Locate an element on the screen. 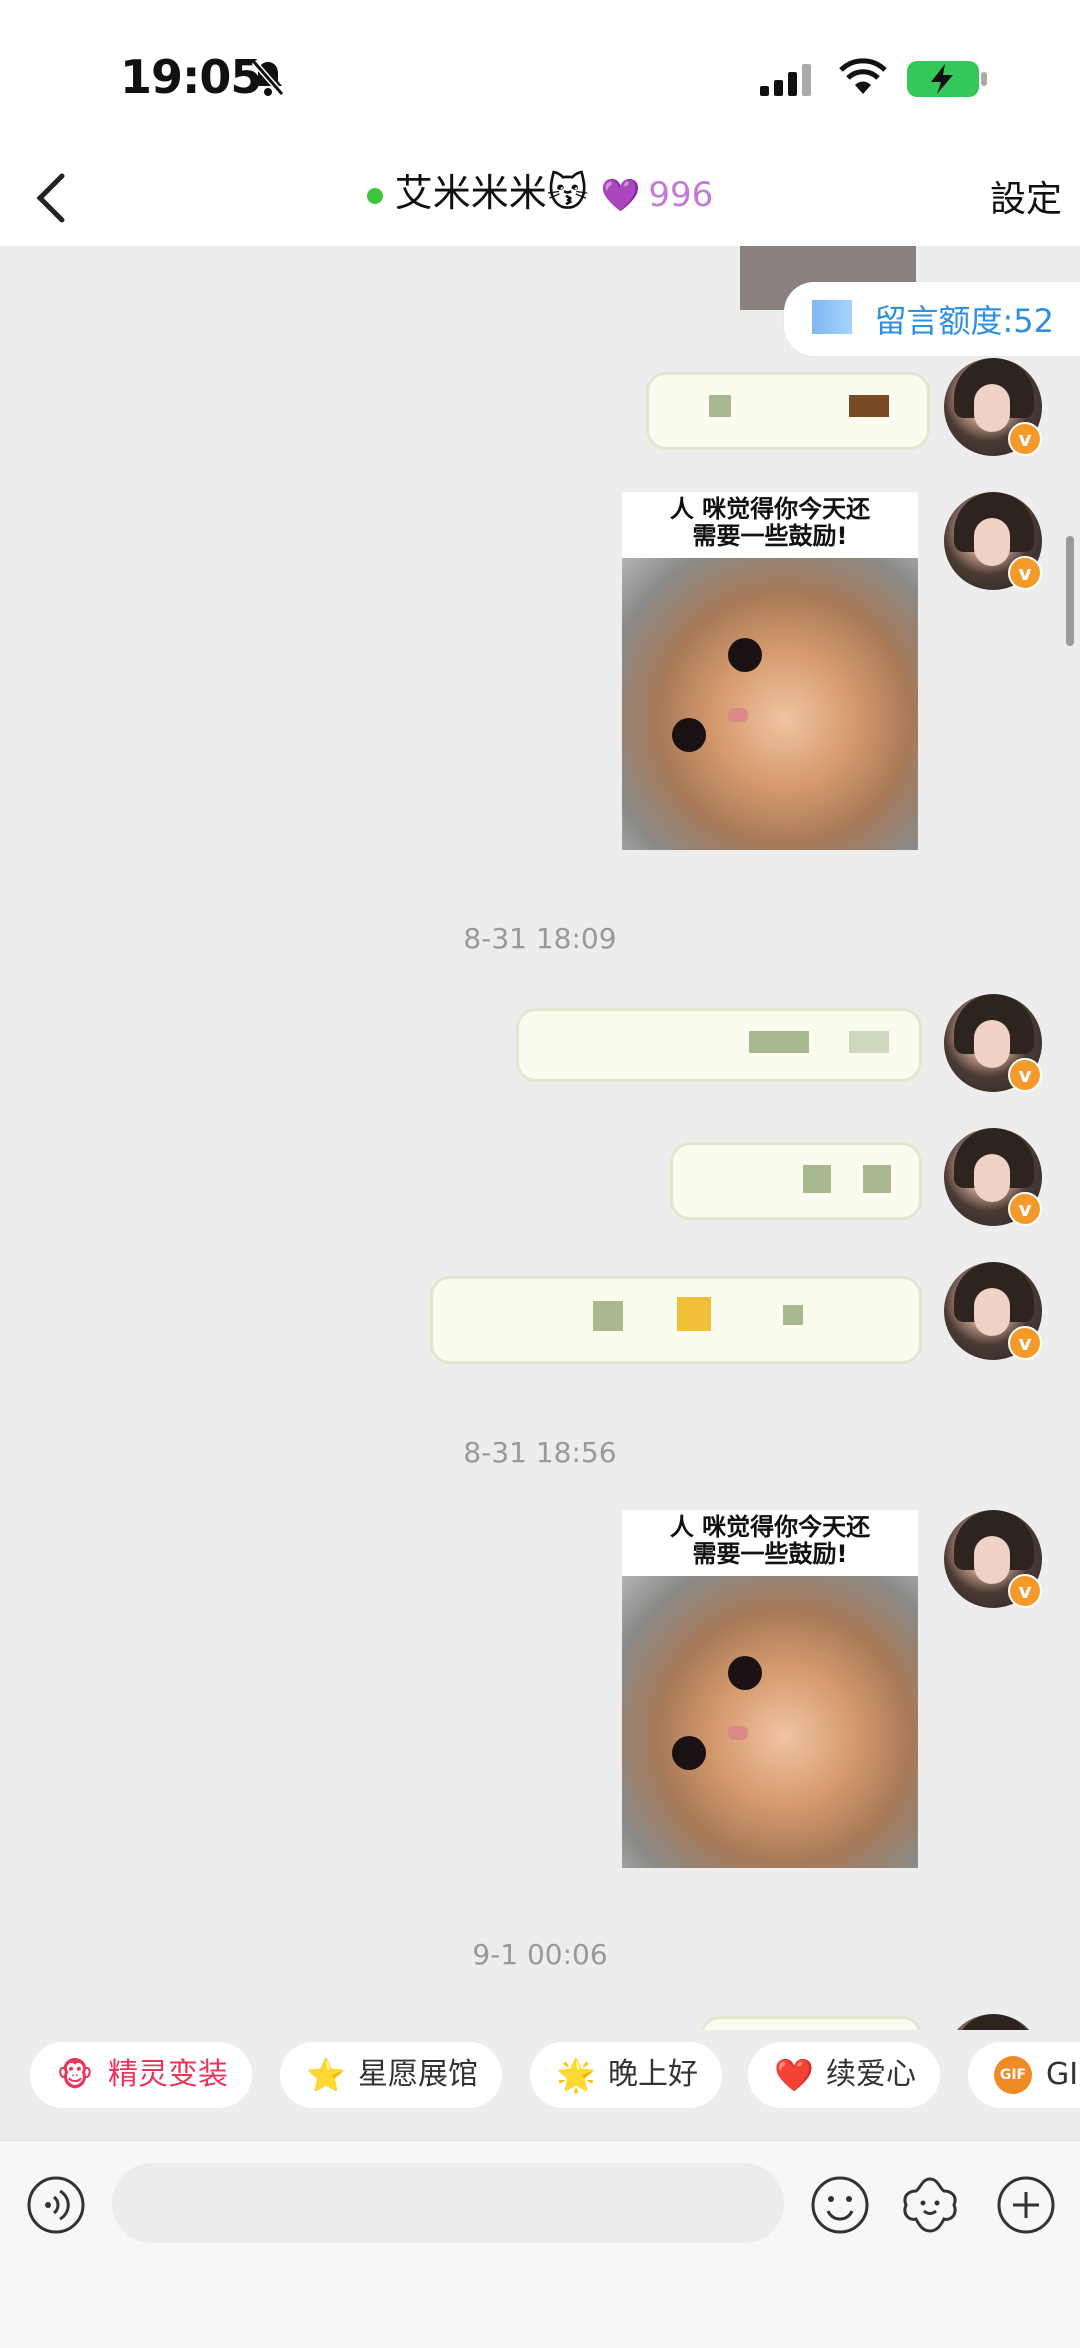 This screenshot has width=1080, height=2348. chip-wish-gallery: ⭐ 星愿展馆 is located at coordinates (391, 2075).